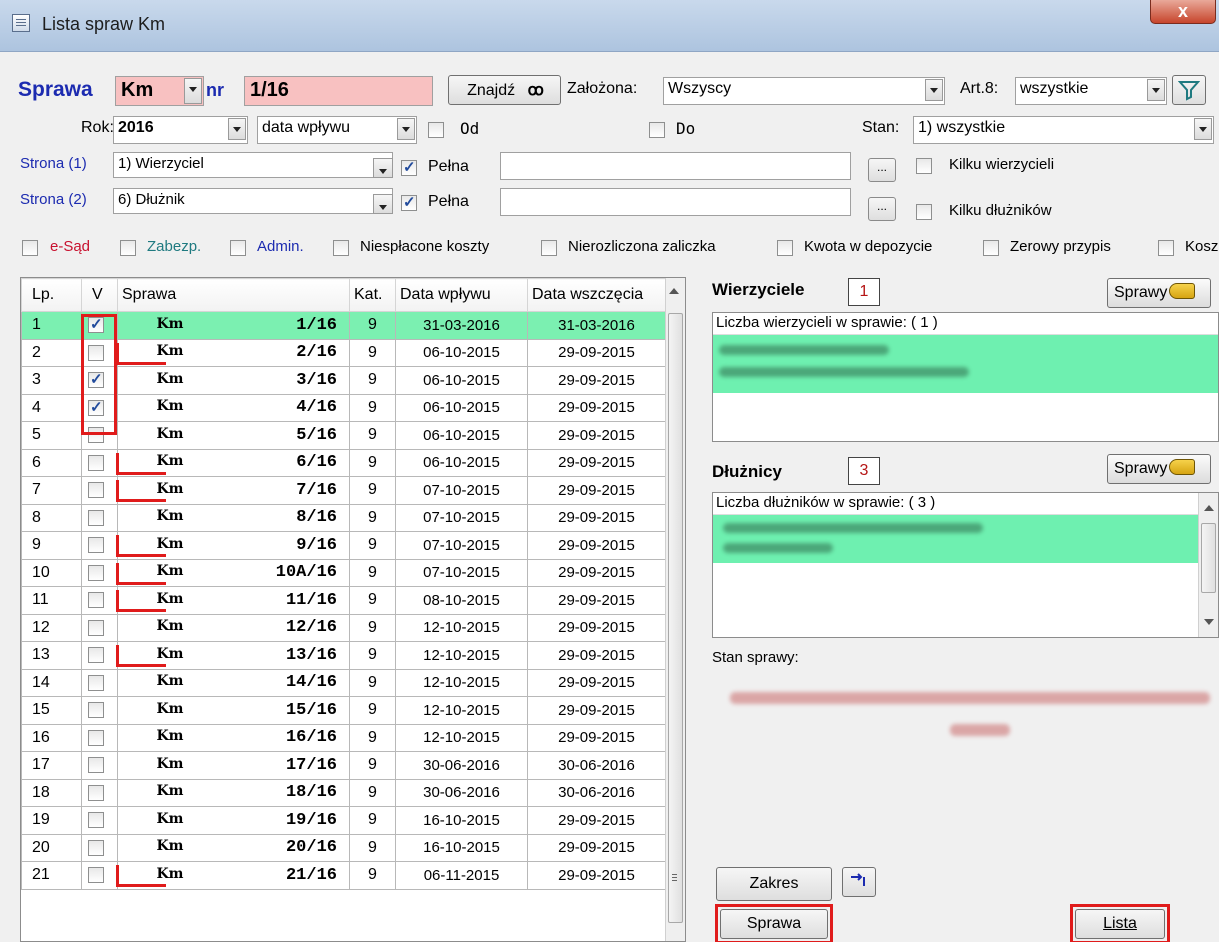 The image size is (1219, 942). What do you see at coordinates (1063, 130) in the screenshot?
I see `stan-select: 1) wszystkie` at bounding box center [1063, 130].